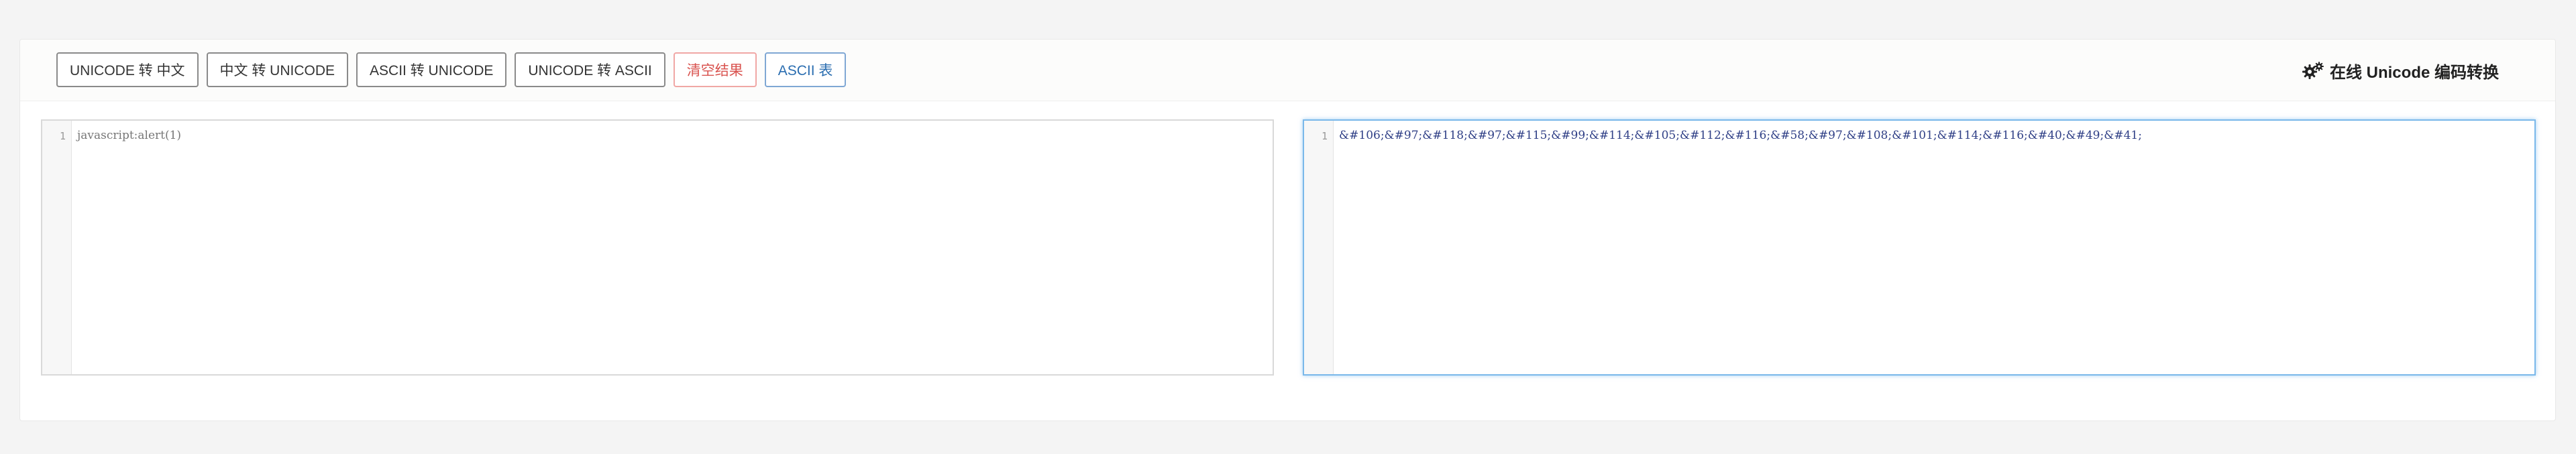  Describe the element at coordinates (277, 69) in the screenshot. I see `chinese-to-unicode-button: 中文 转 UNICODE` at that location.